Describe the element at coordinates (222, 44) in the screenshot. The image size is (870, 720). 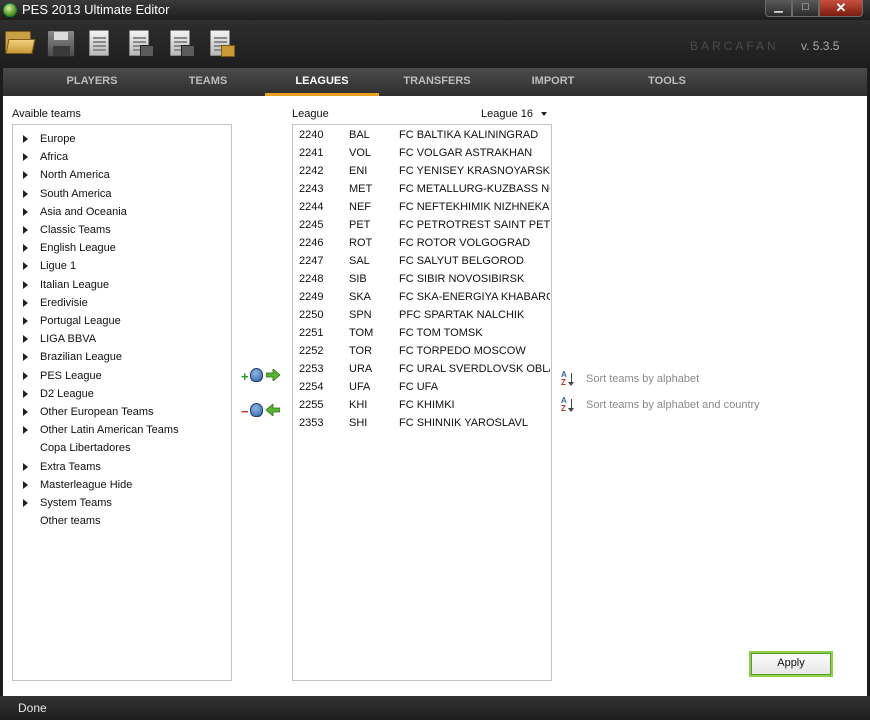
I see `export-table-folder-icon` at that location.